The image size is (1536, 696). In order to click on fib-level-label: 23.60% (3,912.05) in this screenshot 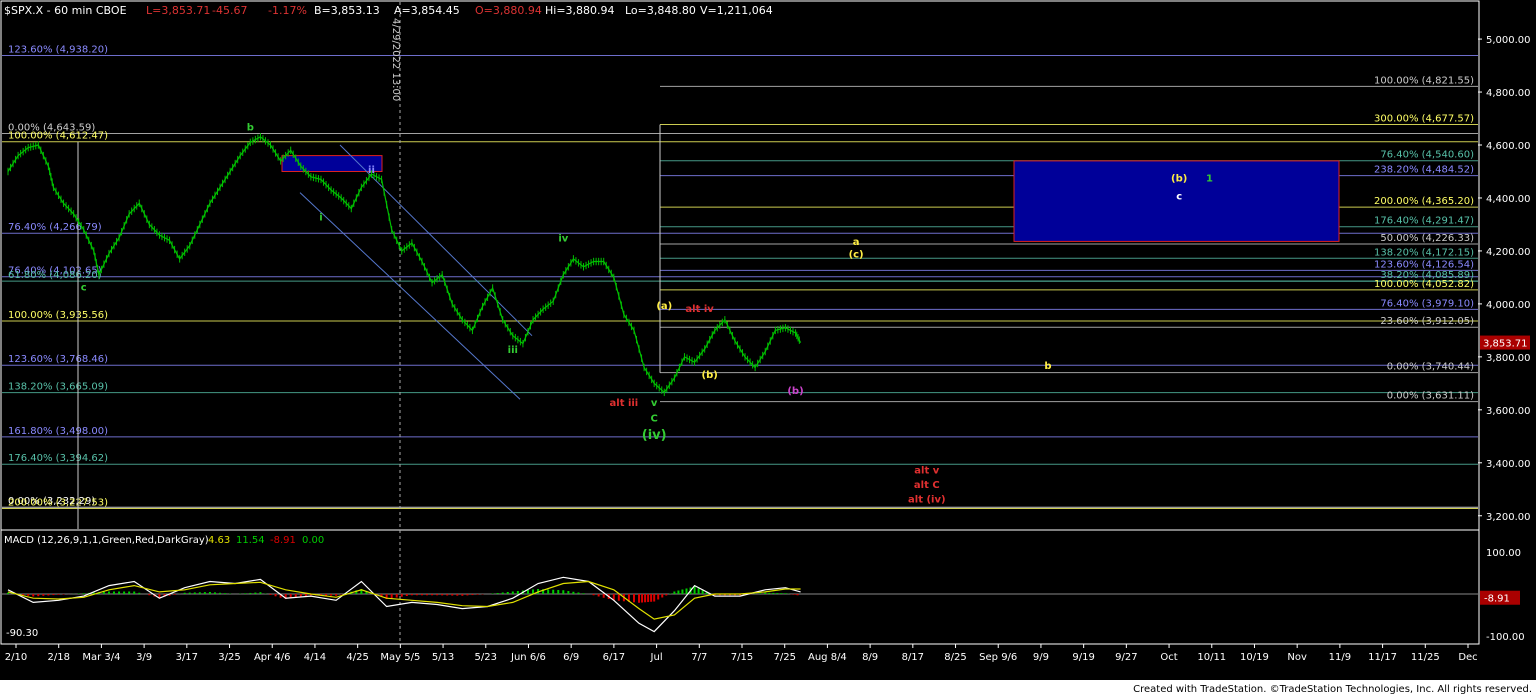, I will do `click(1427, 321)`.